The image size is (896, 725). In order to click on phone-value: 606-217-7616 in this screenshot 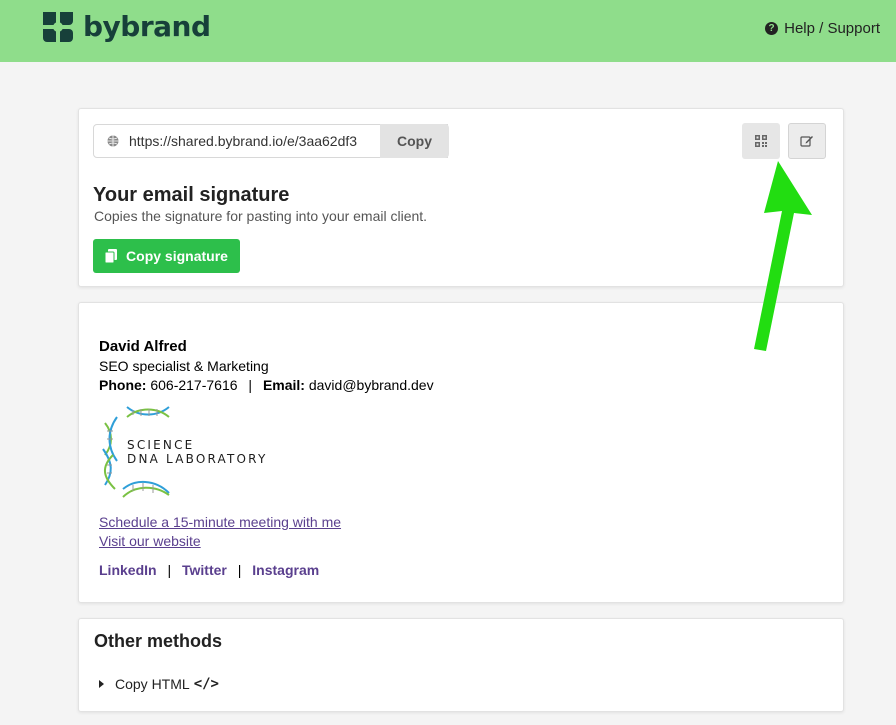, I will do `click(194, 385)`.